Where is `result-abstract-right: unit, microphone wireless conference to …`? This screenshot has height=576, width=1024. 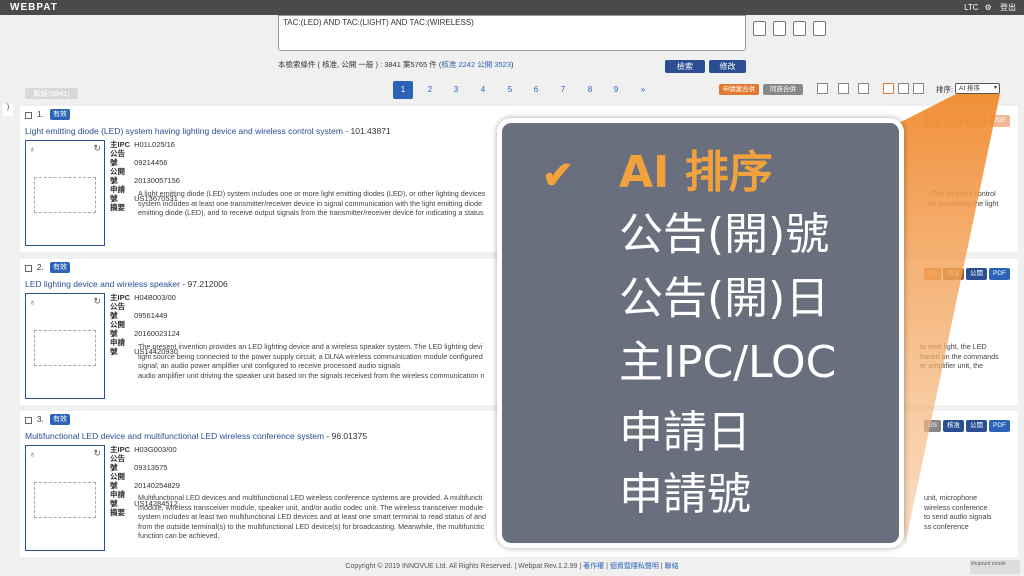
result-abstract-right: unit, microphone wireless conference to … is located at coordinates (968, 512).